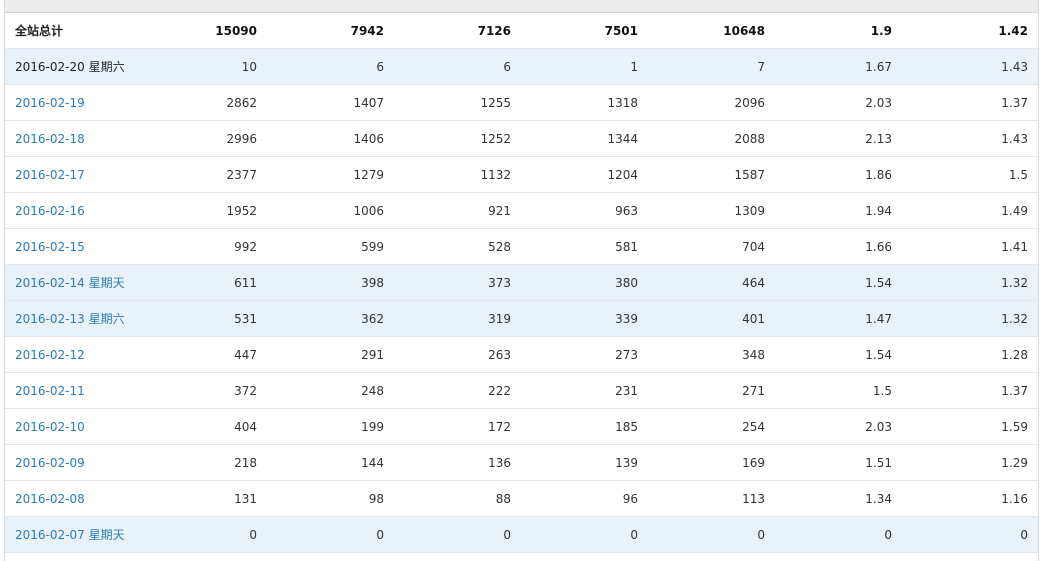 This screenshot has height=561, width=1044. I want to click on value-cell-col-3: 373, so click(457, 282).